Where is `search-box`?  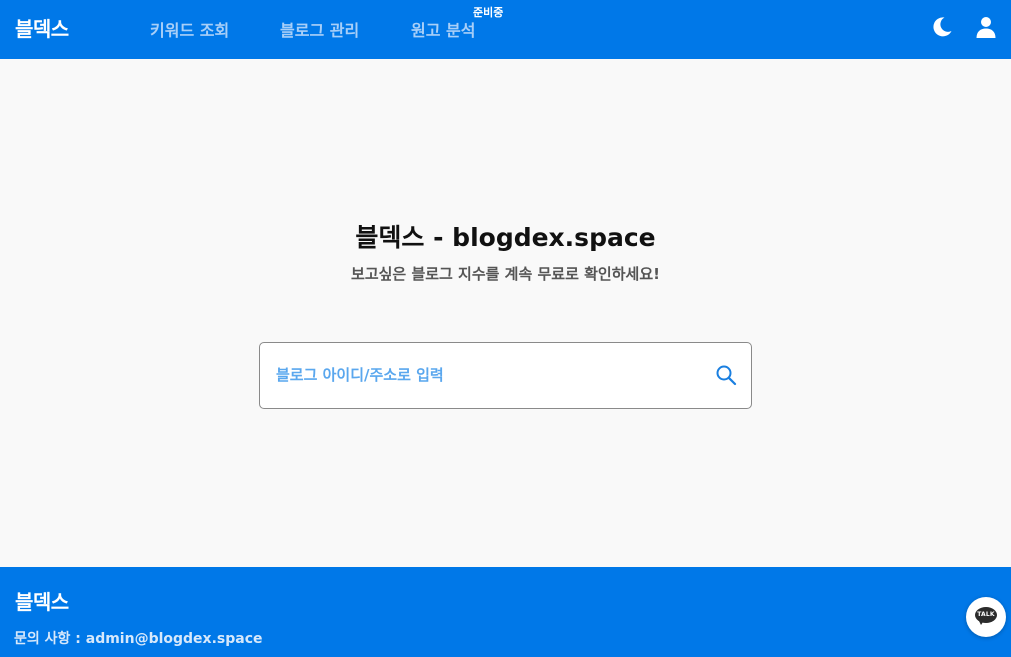
search-box is located at coordinates (505, 375).